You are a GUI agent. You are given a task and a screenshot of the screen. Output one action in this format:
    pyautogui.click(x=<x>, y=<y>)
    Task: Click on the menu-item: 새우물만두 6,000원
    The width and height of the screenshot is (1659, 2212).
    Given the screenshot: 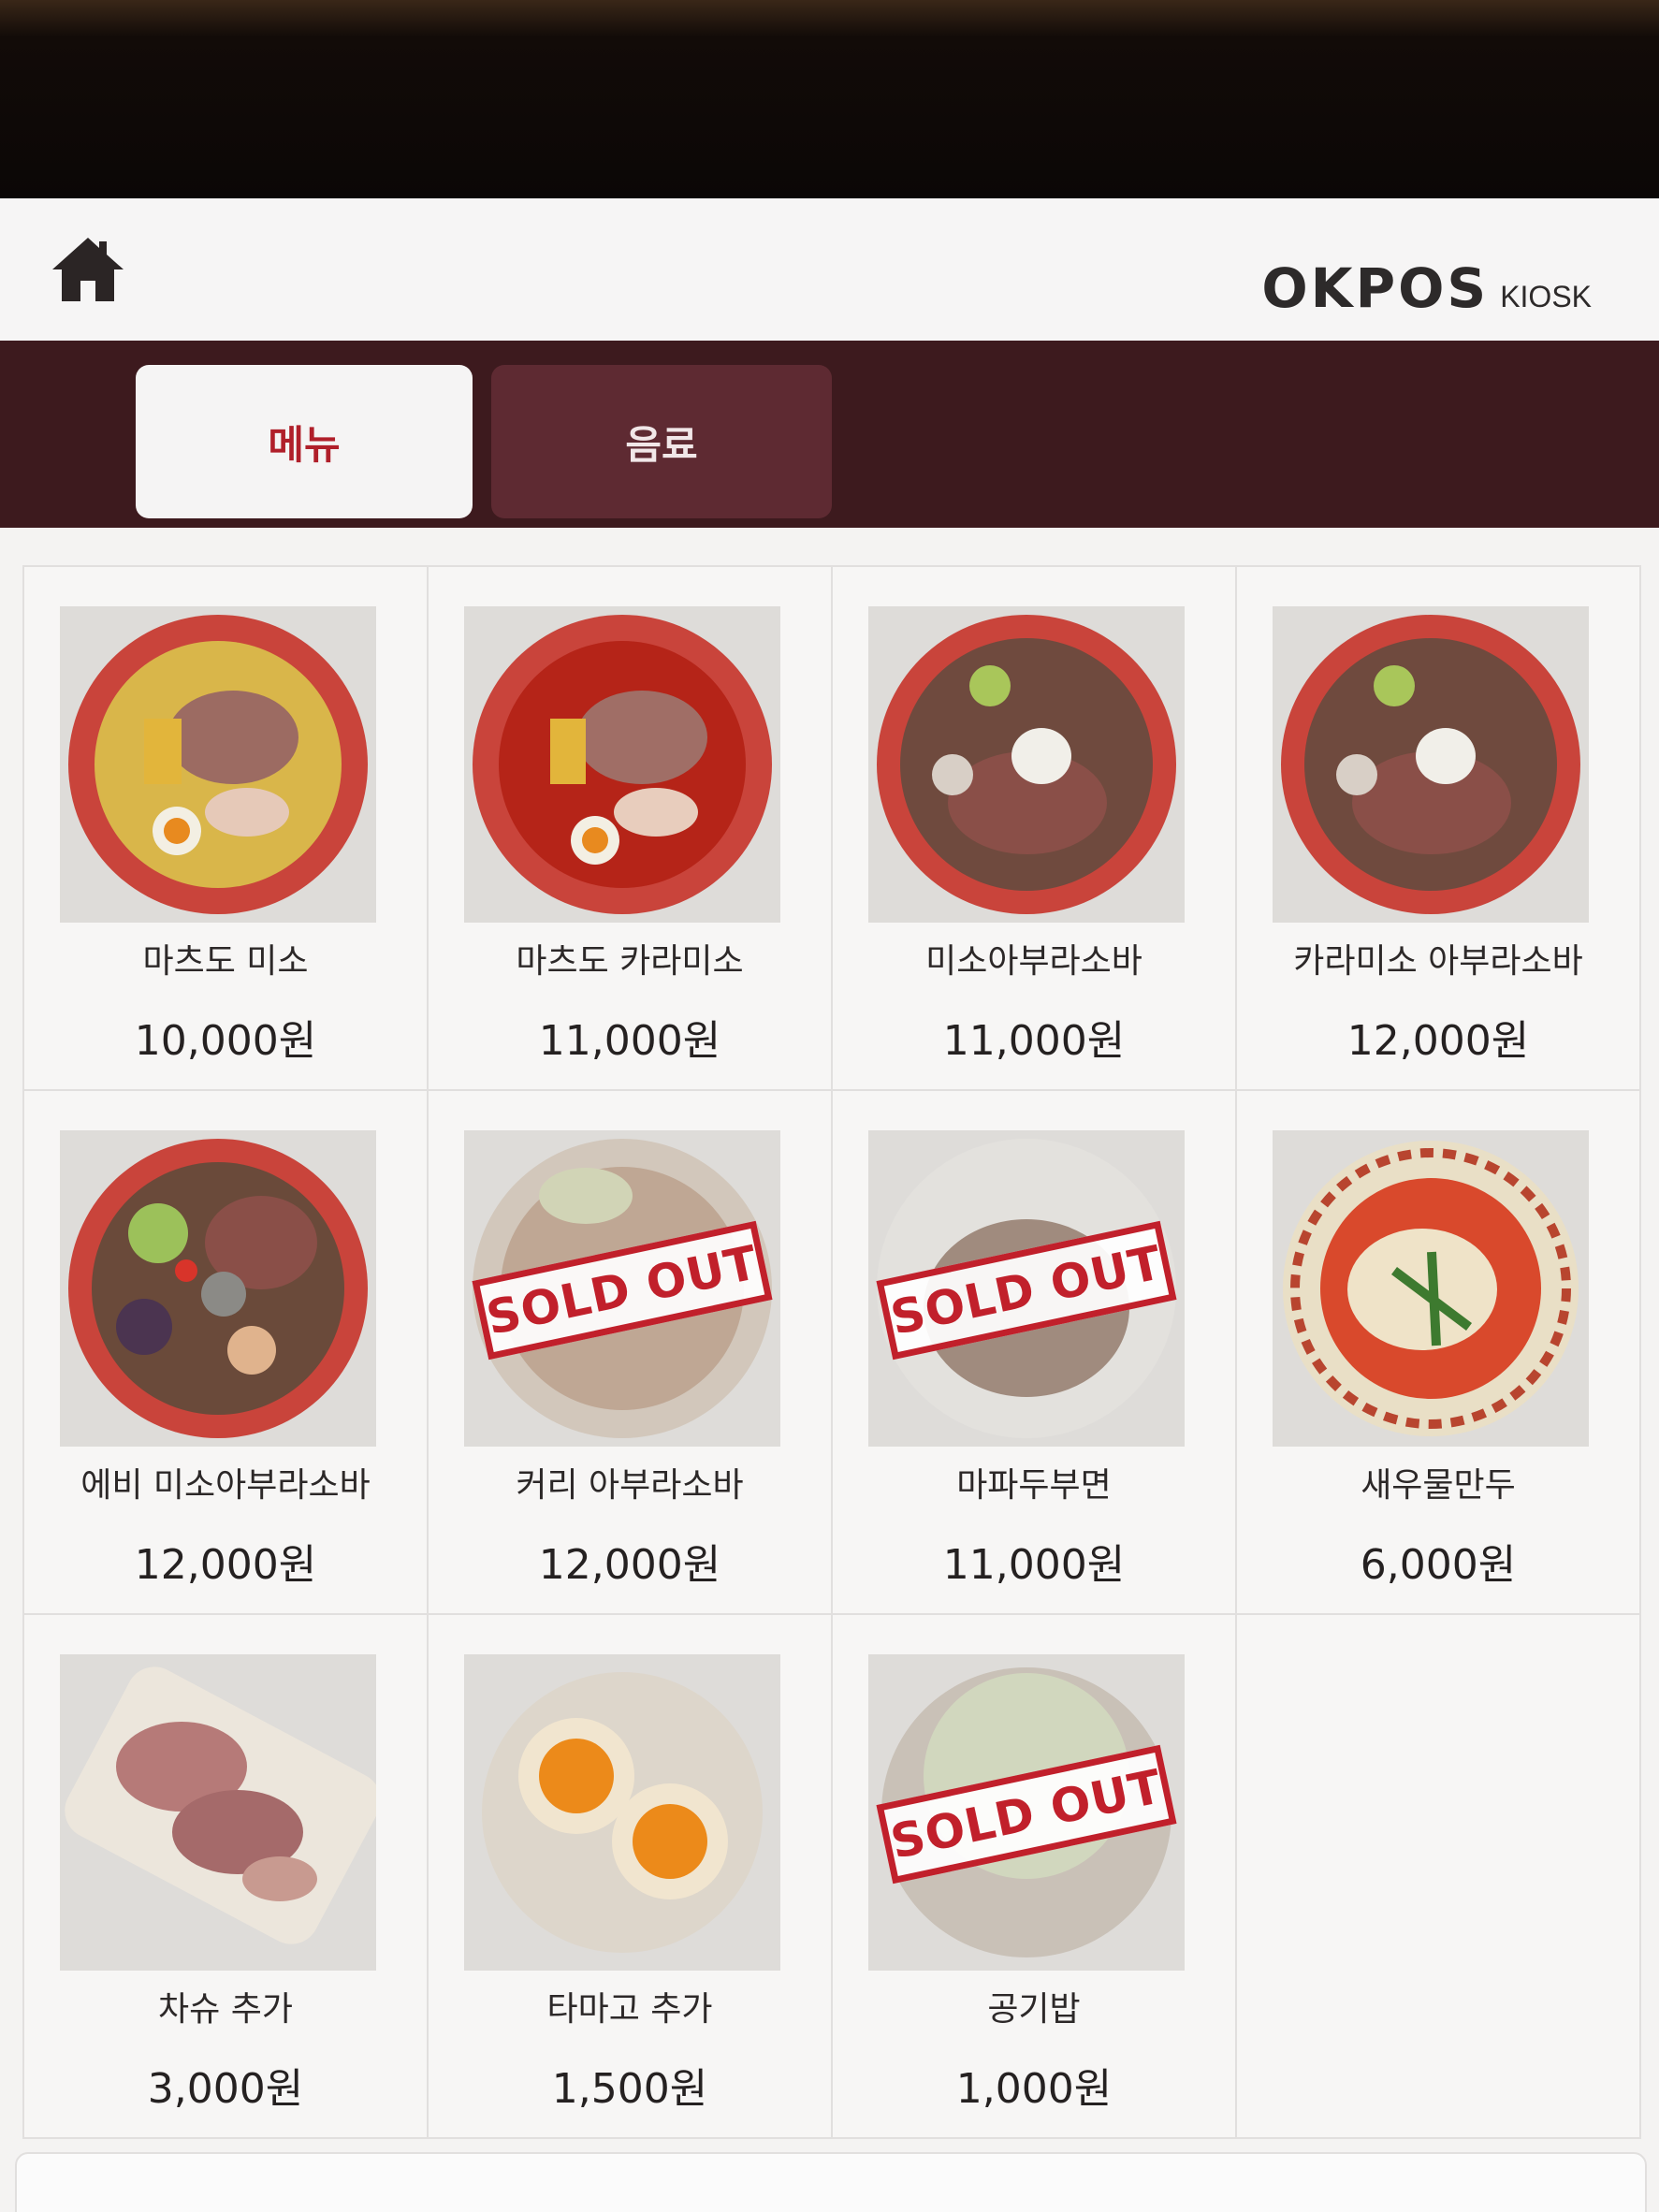 What is the action you would take?
    pyautogui.click(x=1439, y=1353)
    